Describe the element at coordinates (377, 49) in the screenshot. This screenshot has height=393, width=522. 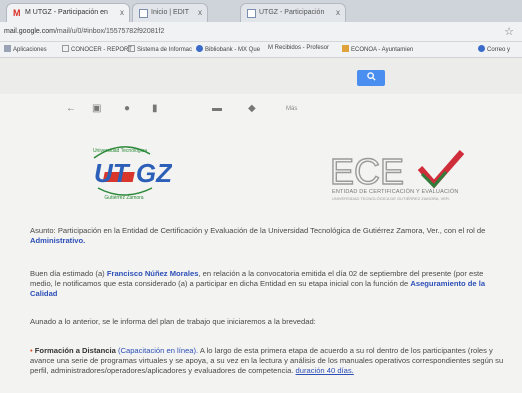
I see `bookmark-item: ECONOA - Ayuntamien` at that location.